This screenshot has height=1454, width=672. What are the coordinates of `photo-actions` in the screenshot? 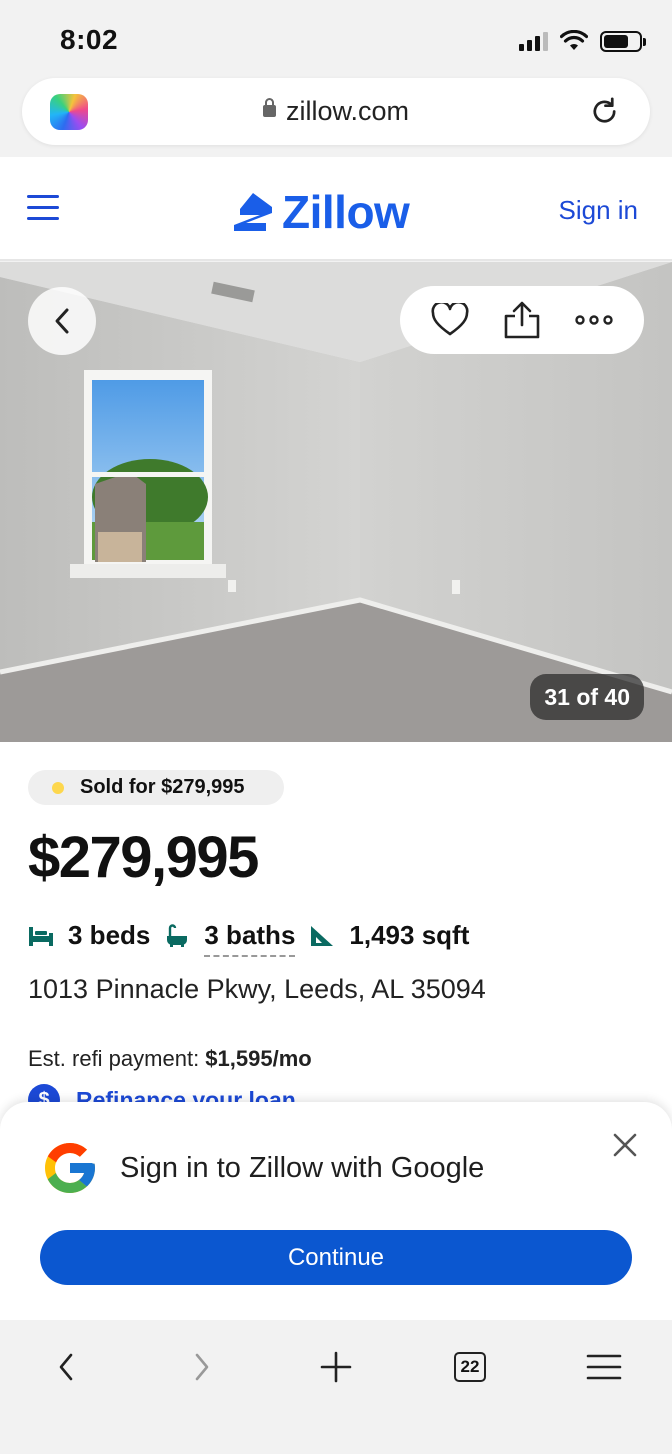 It's located at (522, 320).